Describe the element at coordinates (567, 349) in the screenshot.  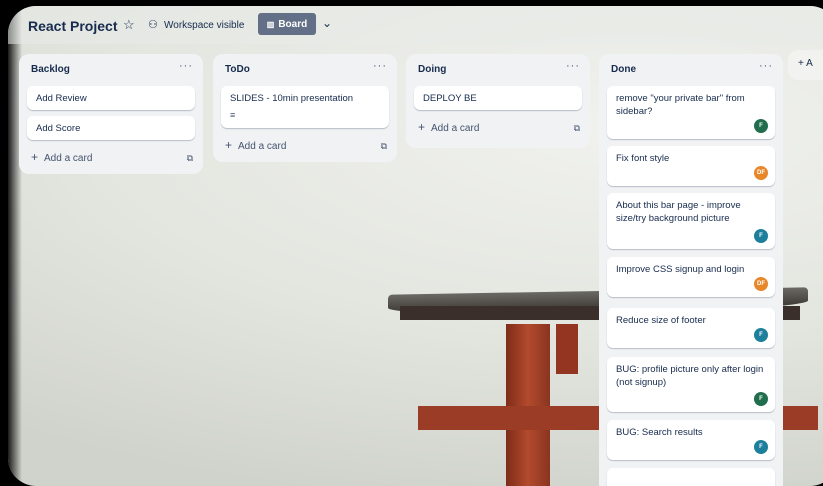
I see `torii-post` at that location.